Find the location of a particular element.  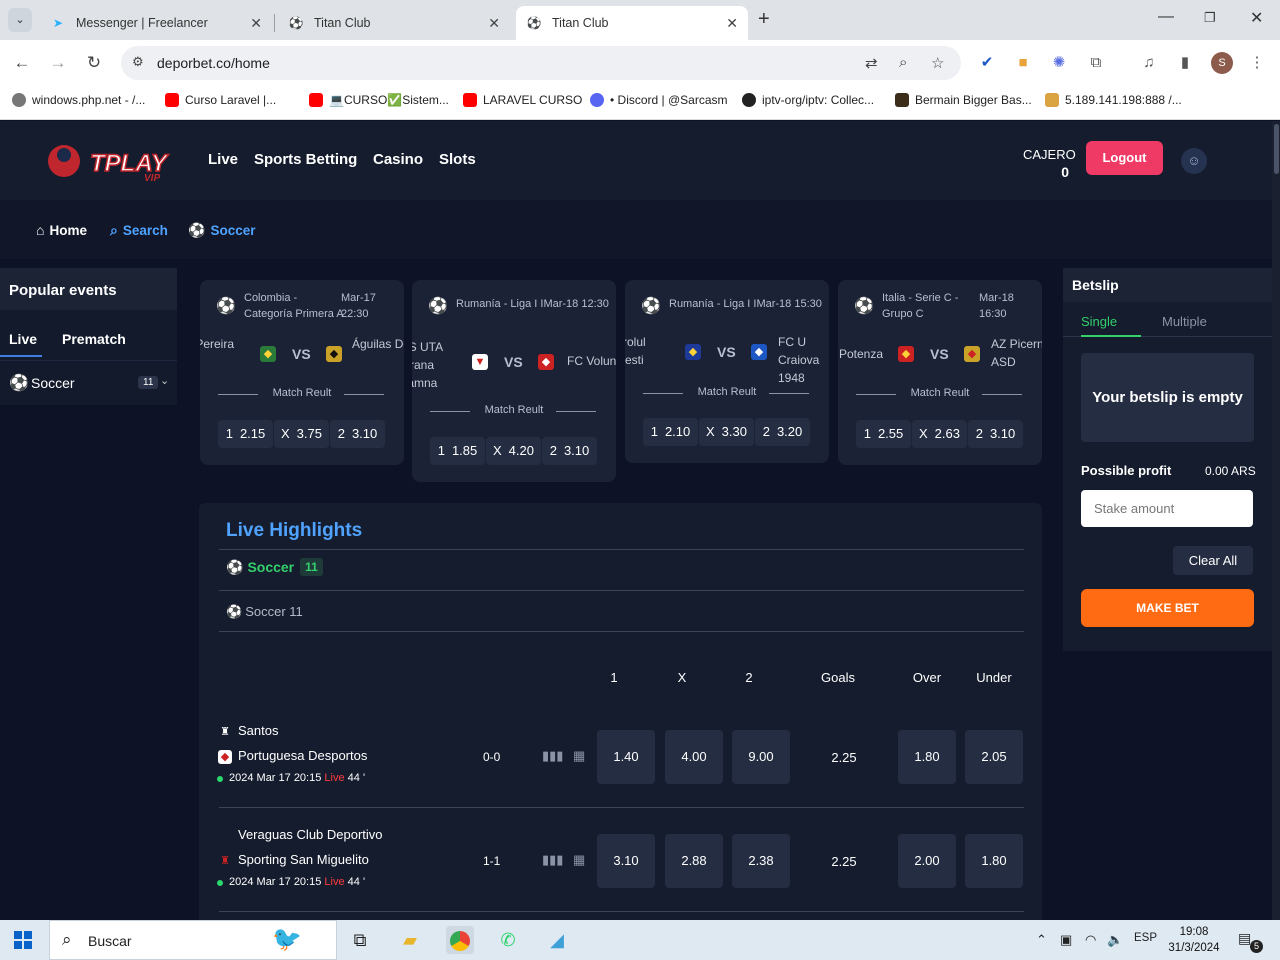

translate-icon: ⇄ is located at coordinates (871, 63).